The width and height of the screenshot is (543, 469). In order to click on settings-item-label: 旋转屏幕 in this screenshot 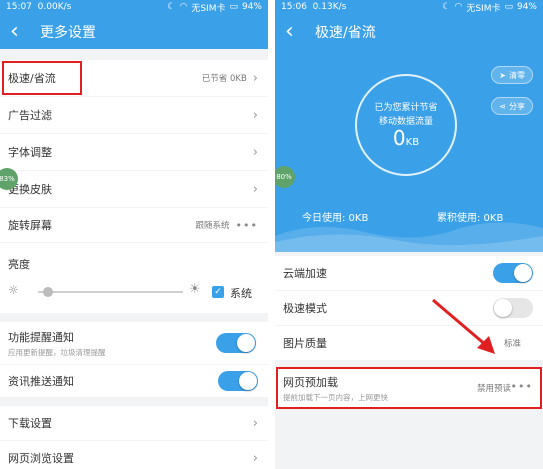, I will do `click(30, 225)`.